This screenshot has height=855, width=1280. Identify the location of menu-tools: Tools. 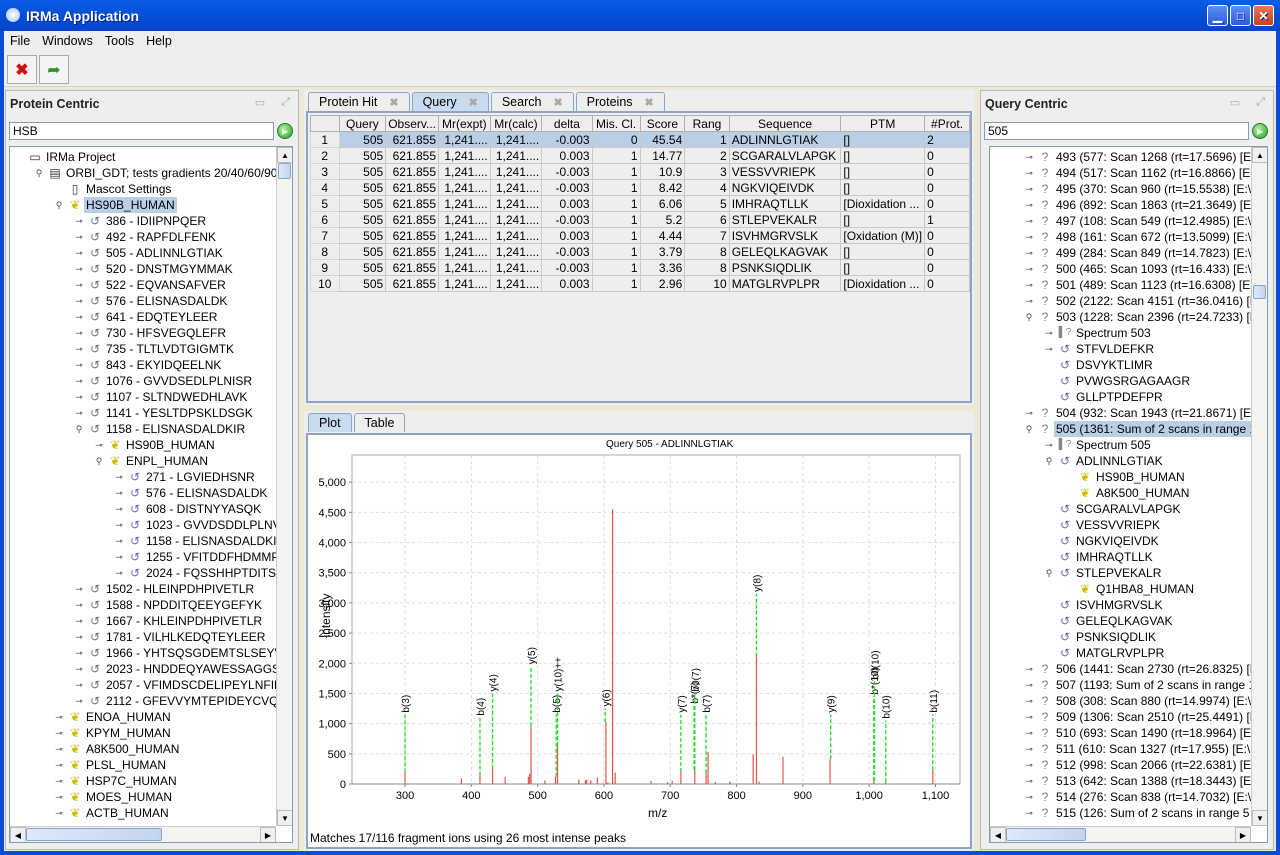
(119, 41).